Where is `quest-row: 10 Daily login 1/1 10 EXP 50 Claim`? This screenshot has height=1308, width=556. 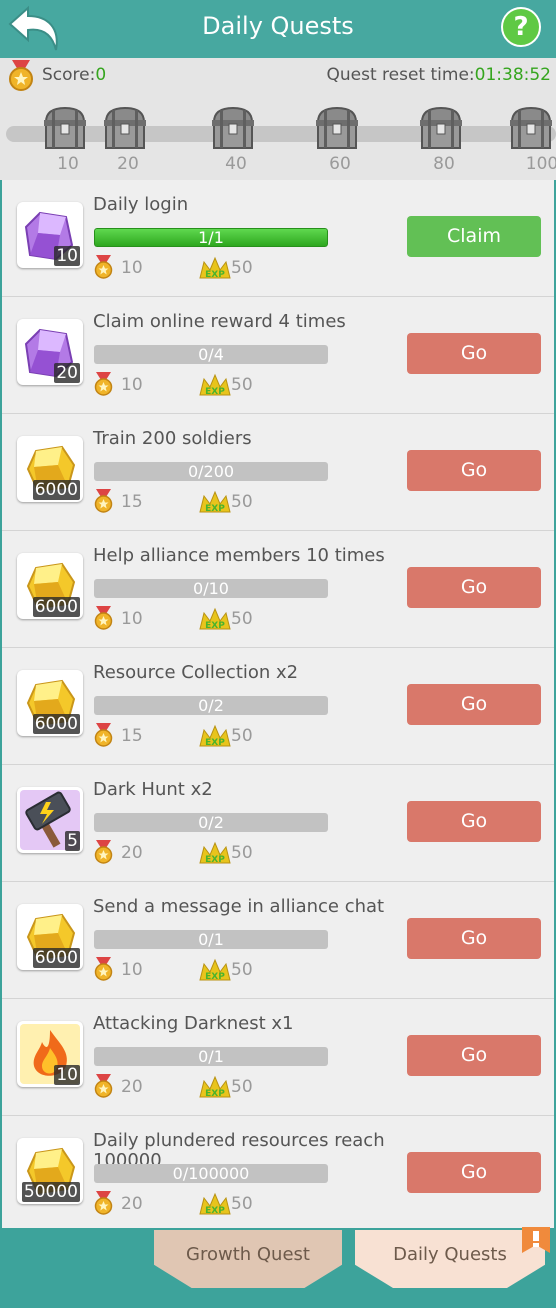 quest-row: 10 Daily login 1/1 10 EXP 50 Claim is located at coordinates (278, 238).